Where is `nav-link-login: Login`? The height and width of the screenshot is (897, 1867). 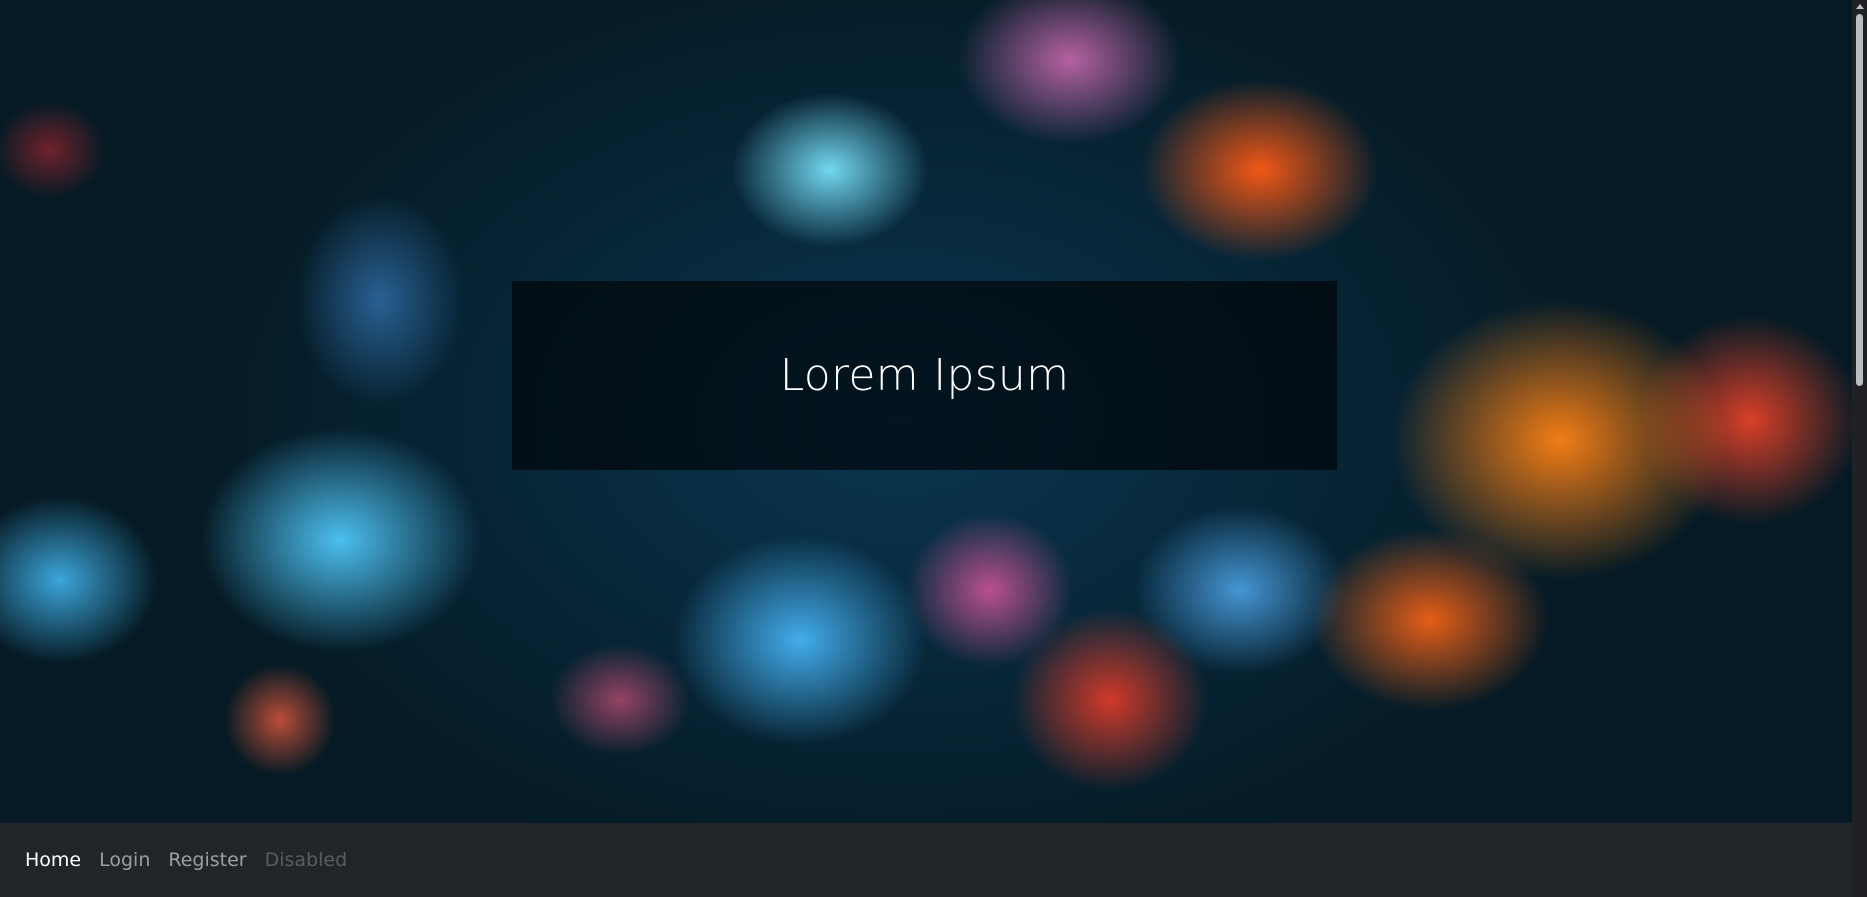
nav-link-login: Login is located at coordinates (124, 860).